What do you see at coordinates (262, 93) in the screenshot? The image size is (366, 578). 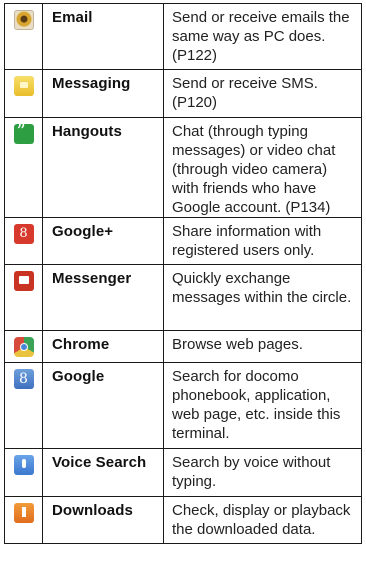 I see `app-description: Send or receive SMS. (P120)` at bounding box center [262, 93].